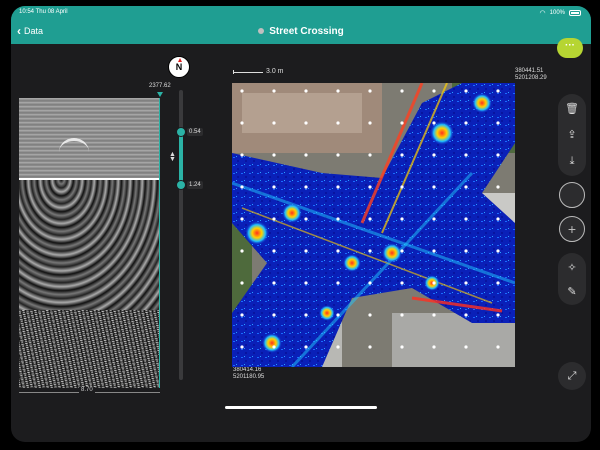  I want to click on status-dot, so click(261, 31).